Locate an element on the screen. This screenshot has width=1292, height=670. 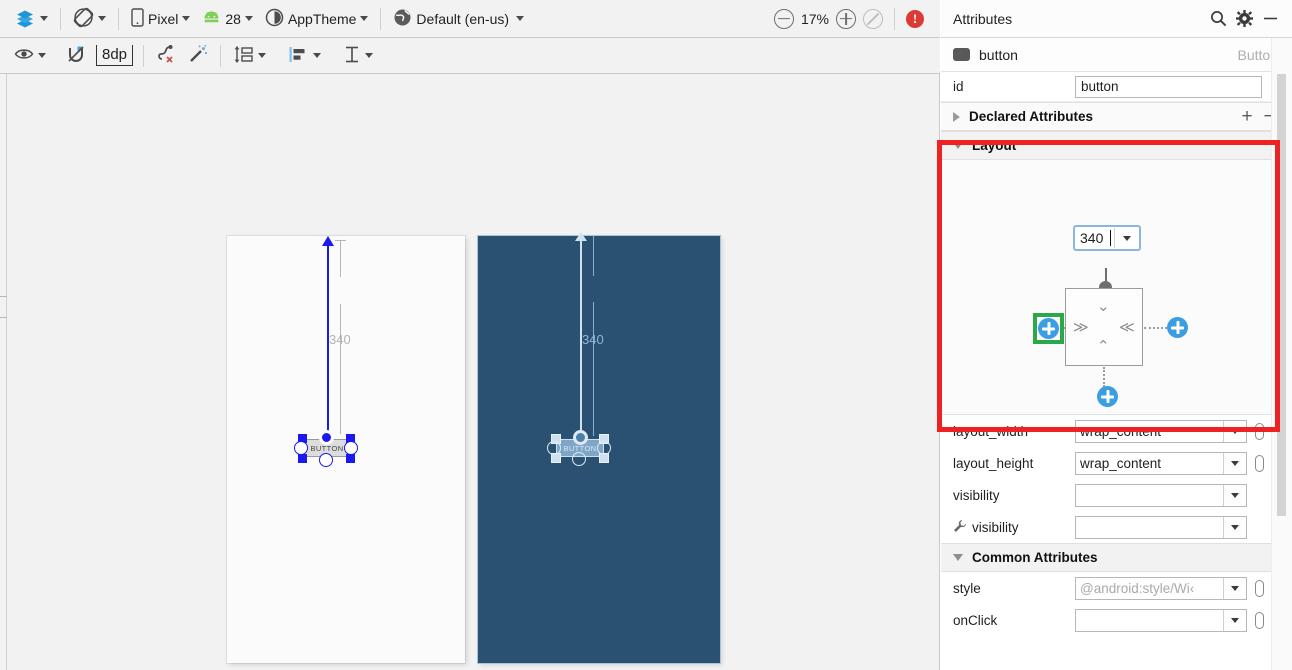
zoom-out-icon is located at coordinates (783, 18).